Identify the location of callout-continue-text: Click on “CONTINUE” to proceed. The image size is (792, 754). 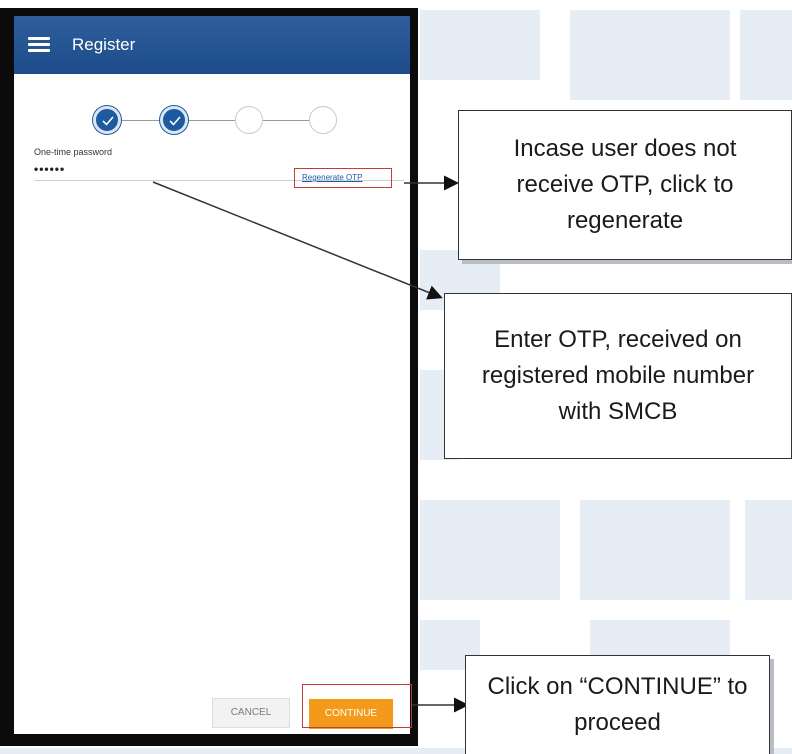
(617, 704).